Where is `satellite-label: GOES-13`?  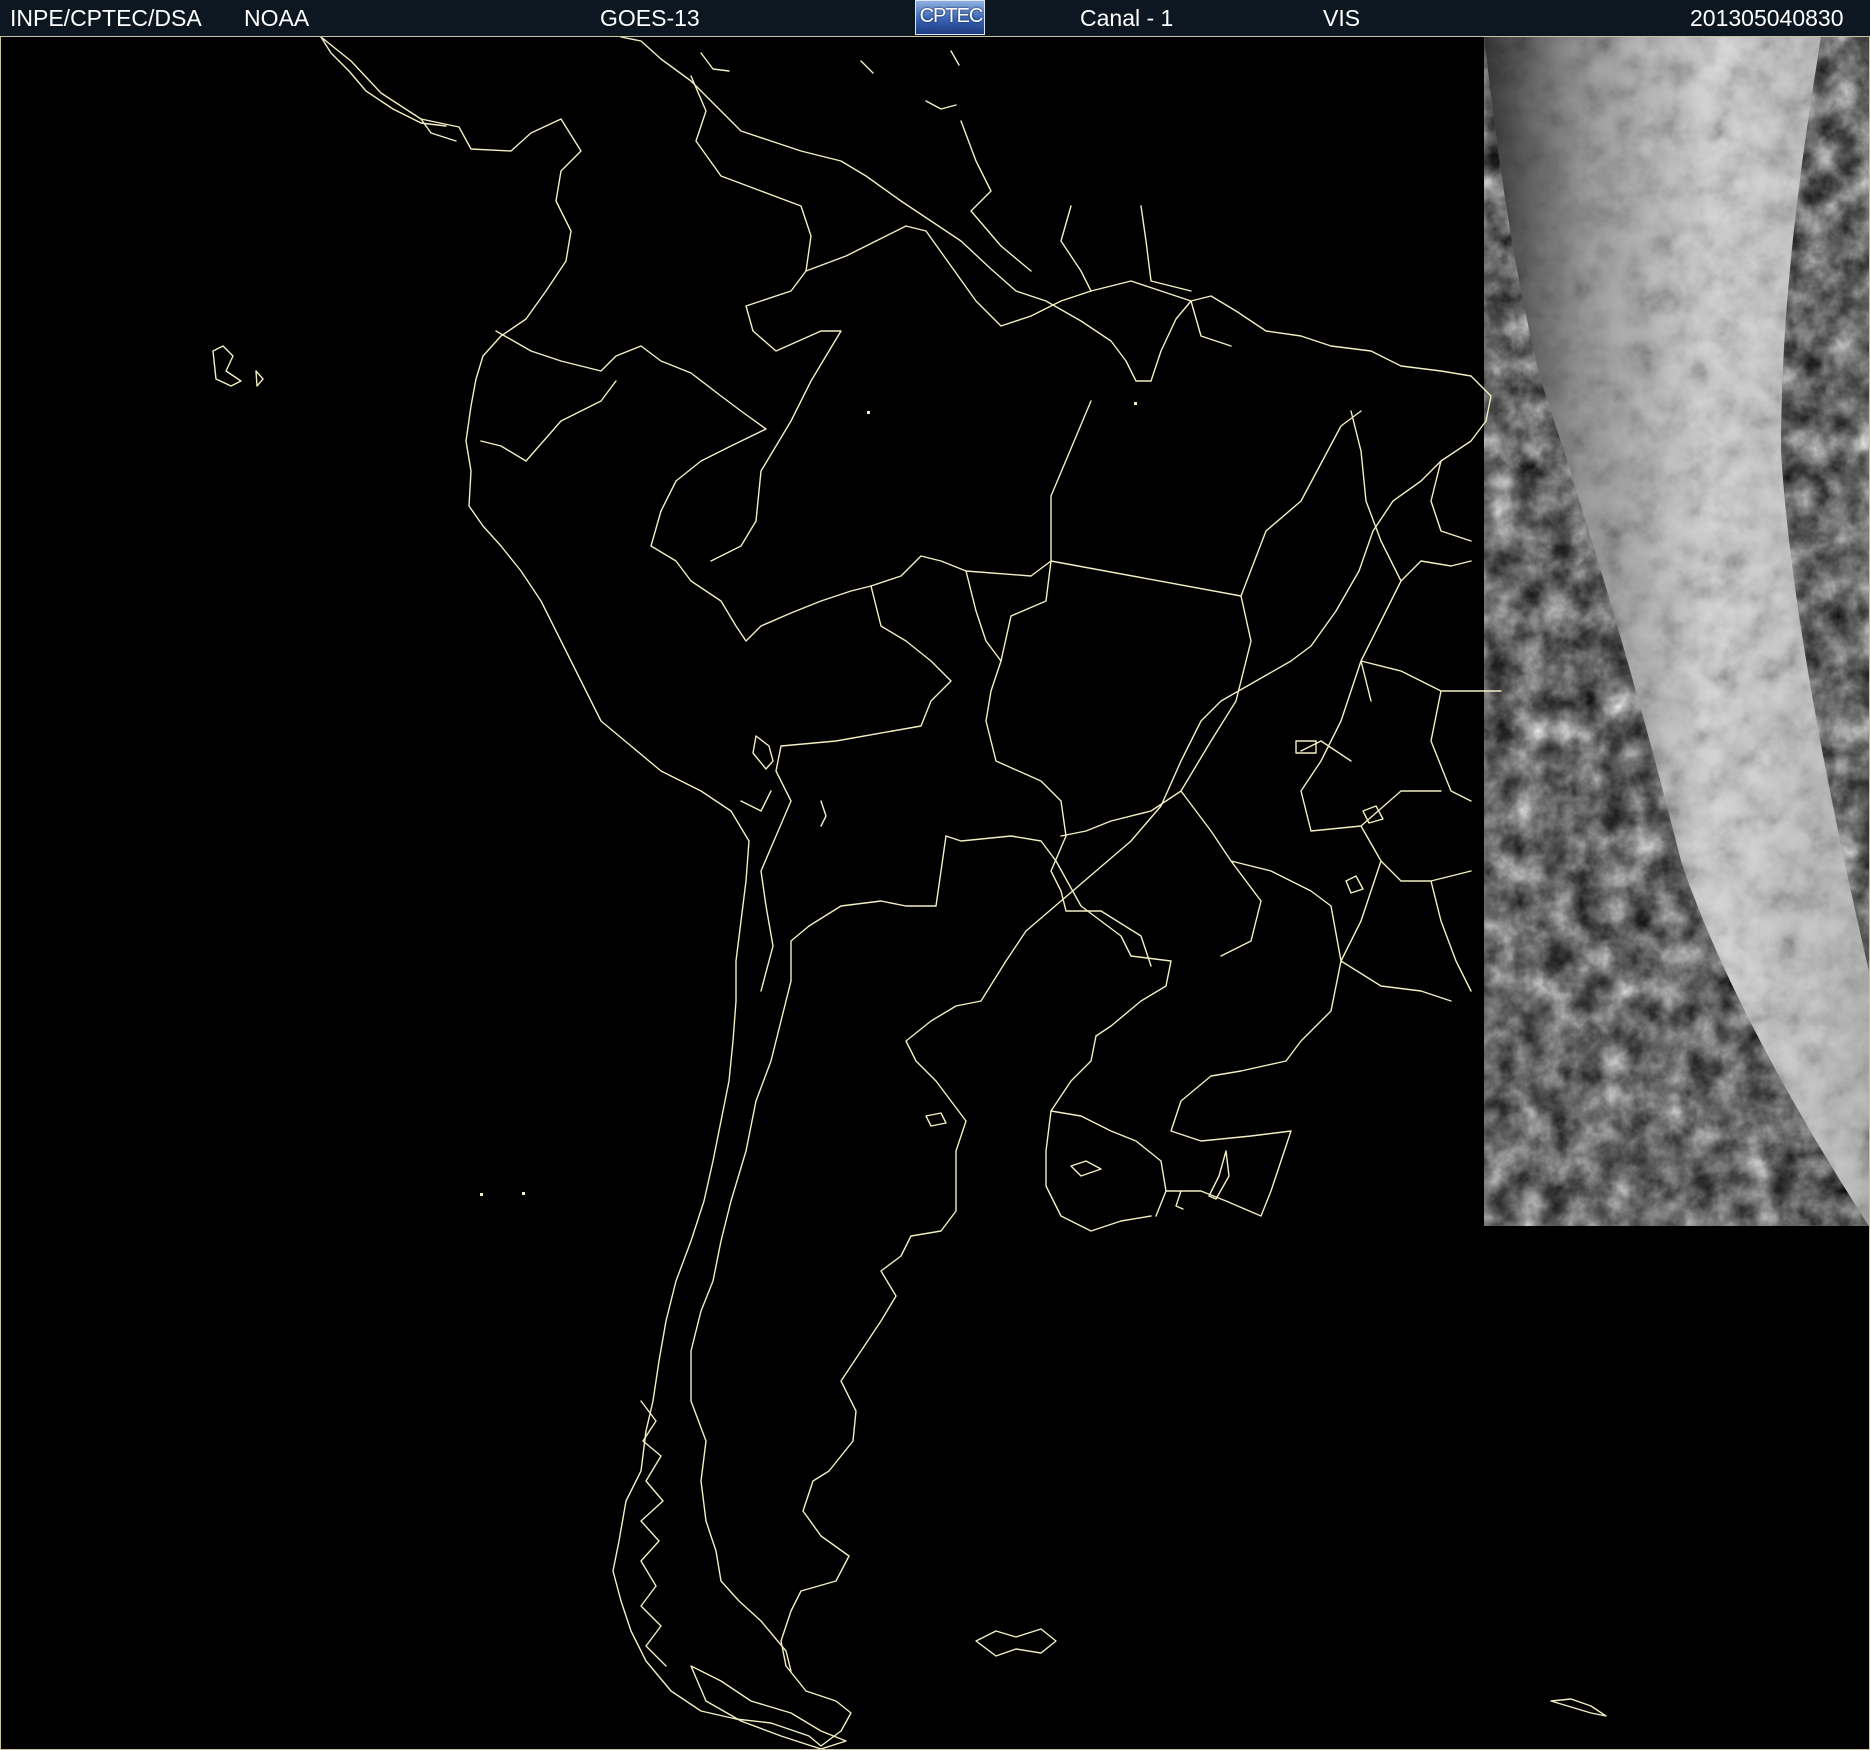
satellite-label: GOES-13 is located at coordinates (650, 18).